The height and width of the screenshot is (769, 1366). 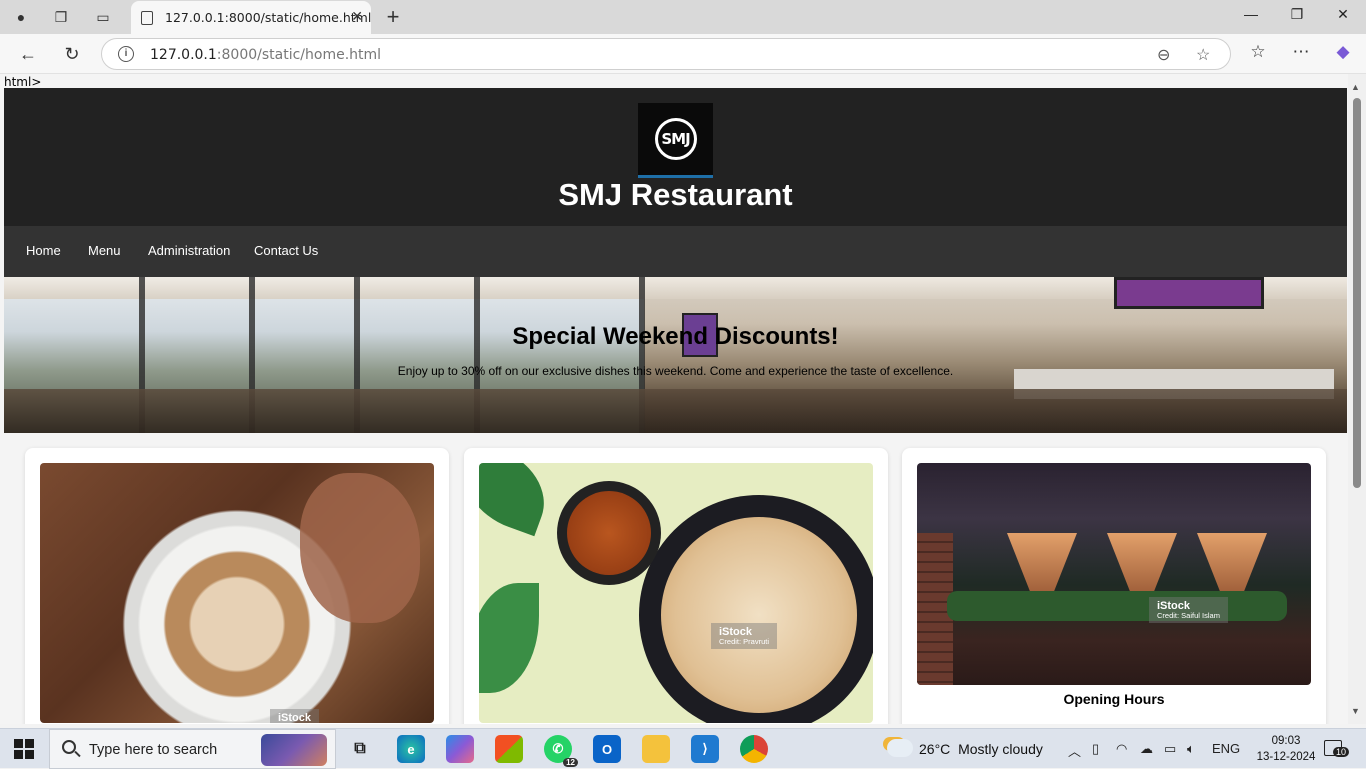 I want to click on card-dosa: iStock Credit: Pravruti, so click(x=676, y=586).